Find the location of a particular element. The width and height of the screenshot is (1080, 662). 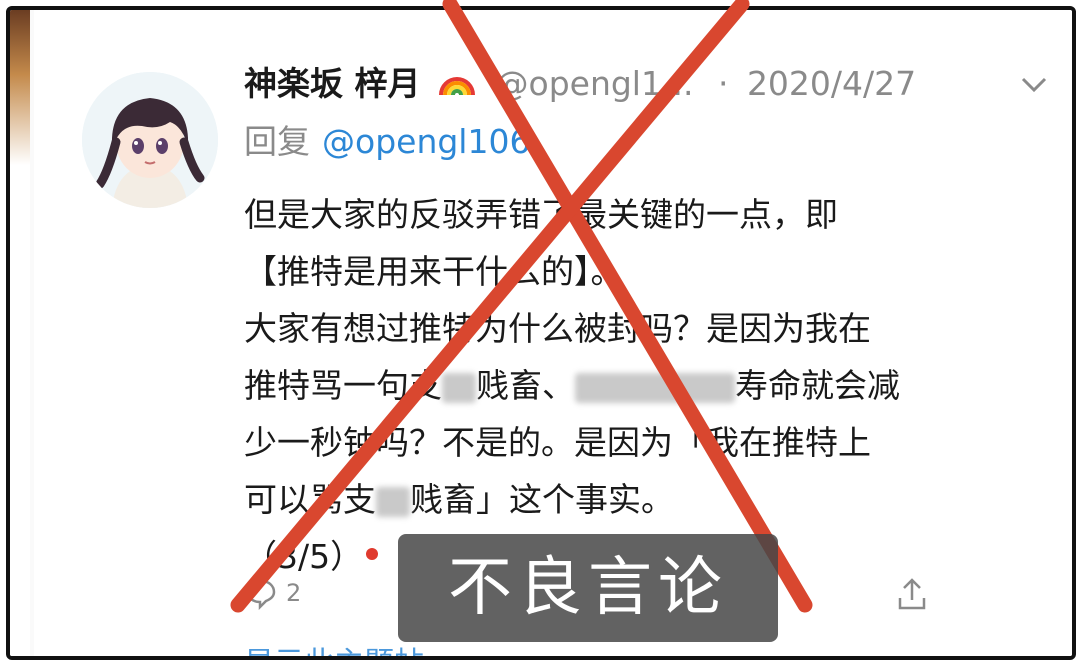

adjacent-window-strip is located at coordinates (20, 333).